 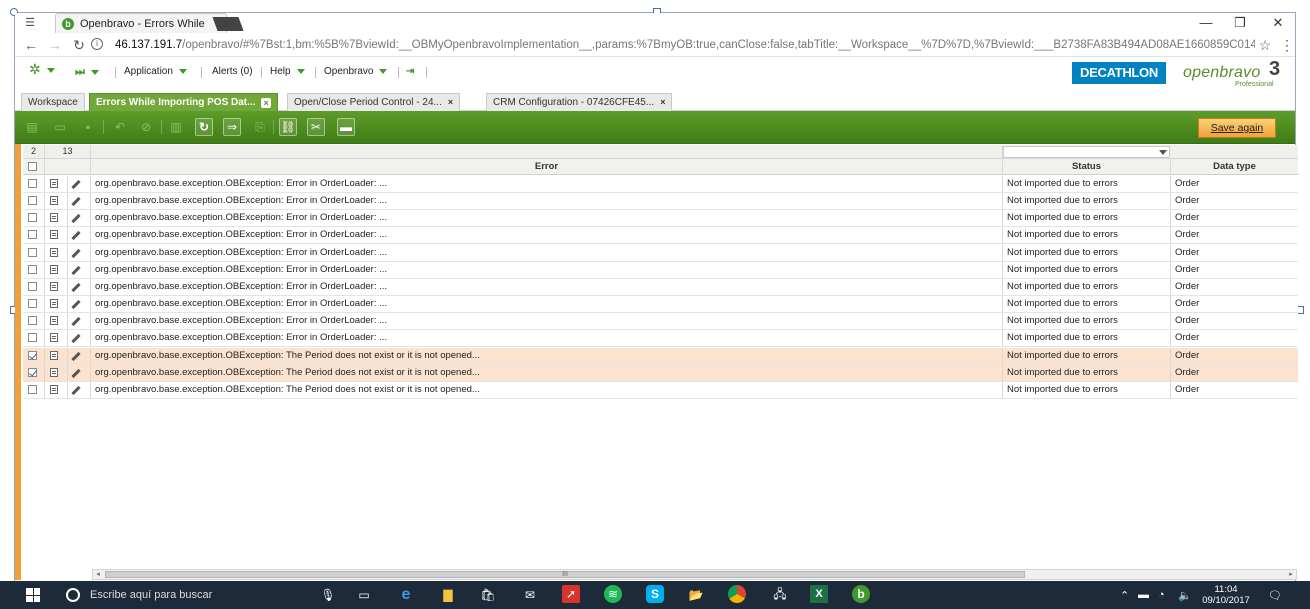 What do you see at coordinates (1226, 596) in the screenshot?
I see `taskbar-clock: 11:04 09/10/2017` at bounding box center [1226, 596].